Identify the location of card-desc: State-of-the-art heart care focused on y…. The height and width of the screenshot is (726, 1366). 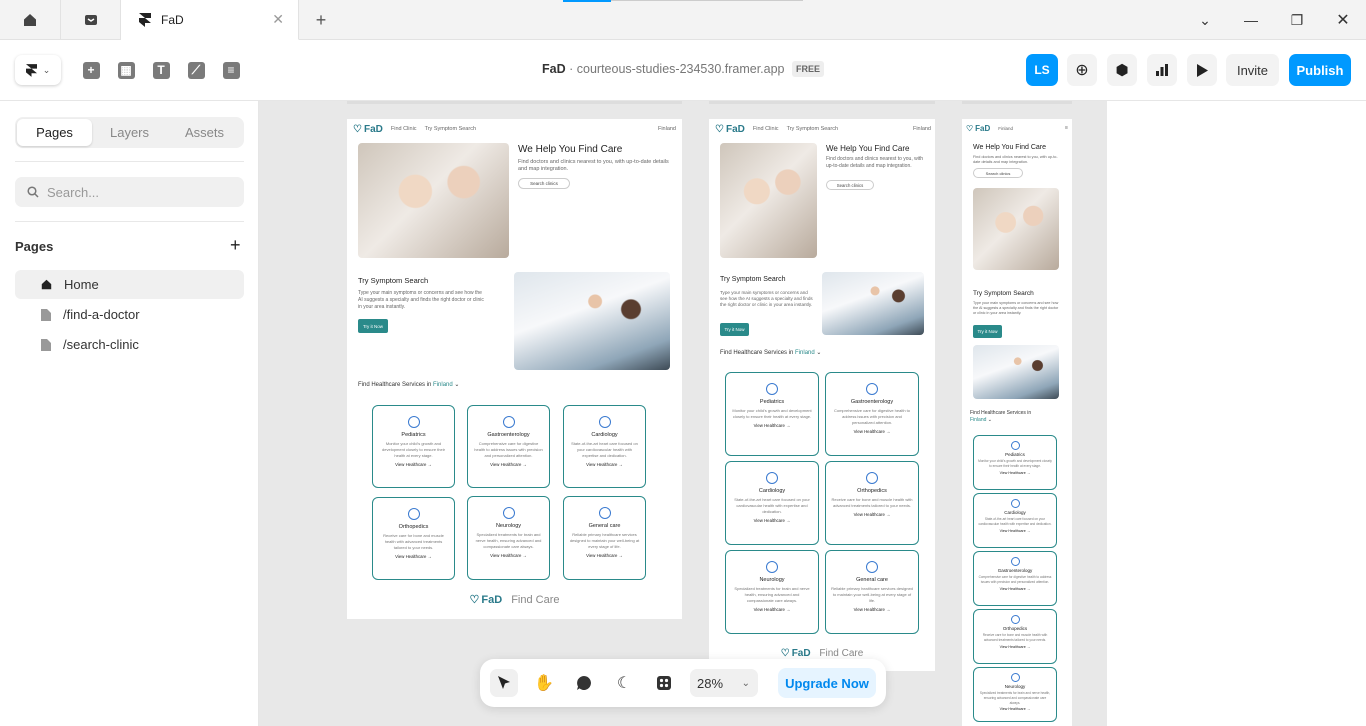
(604, 449).